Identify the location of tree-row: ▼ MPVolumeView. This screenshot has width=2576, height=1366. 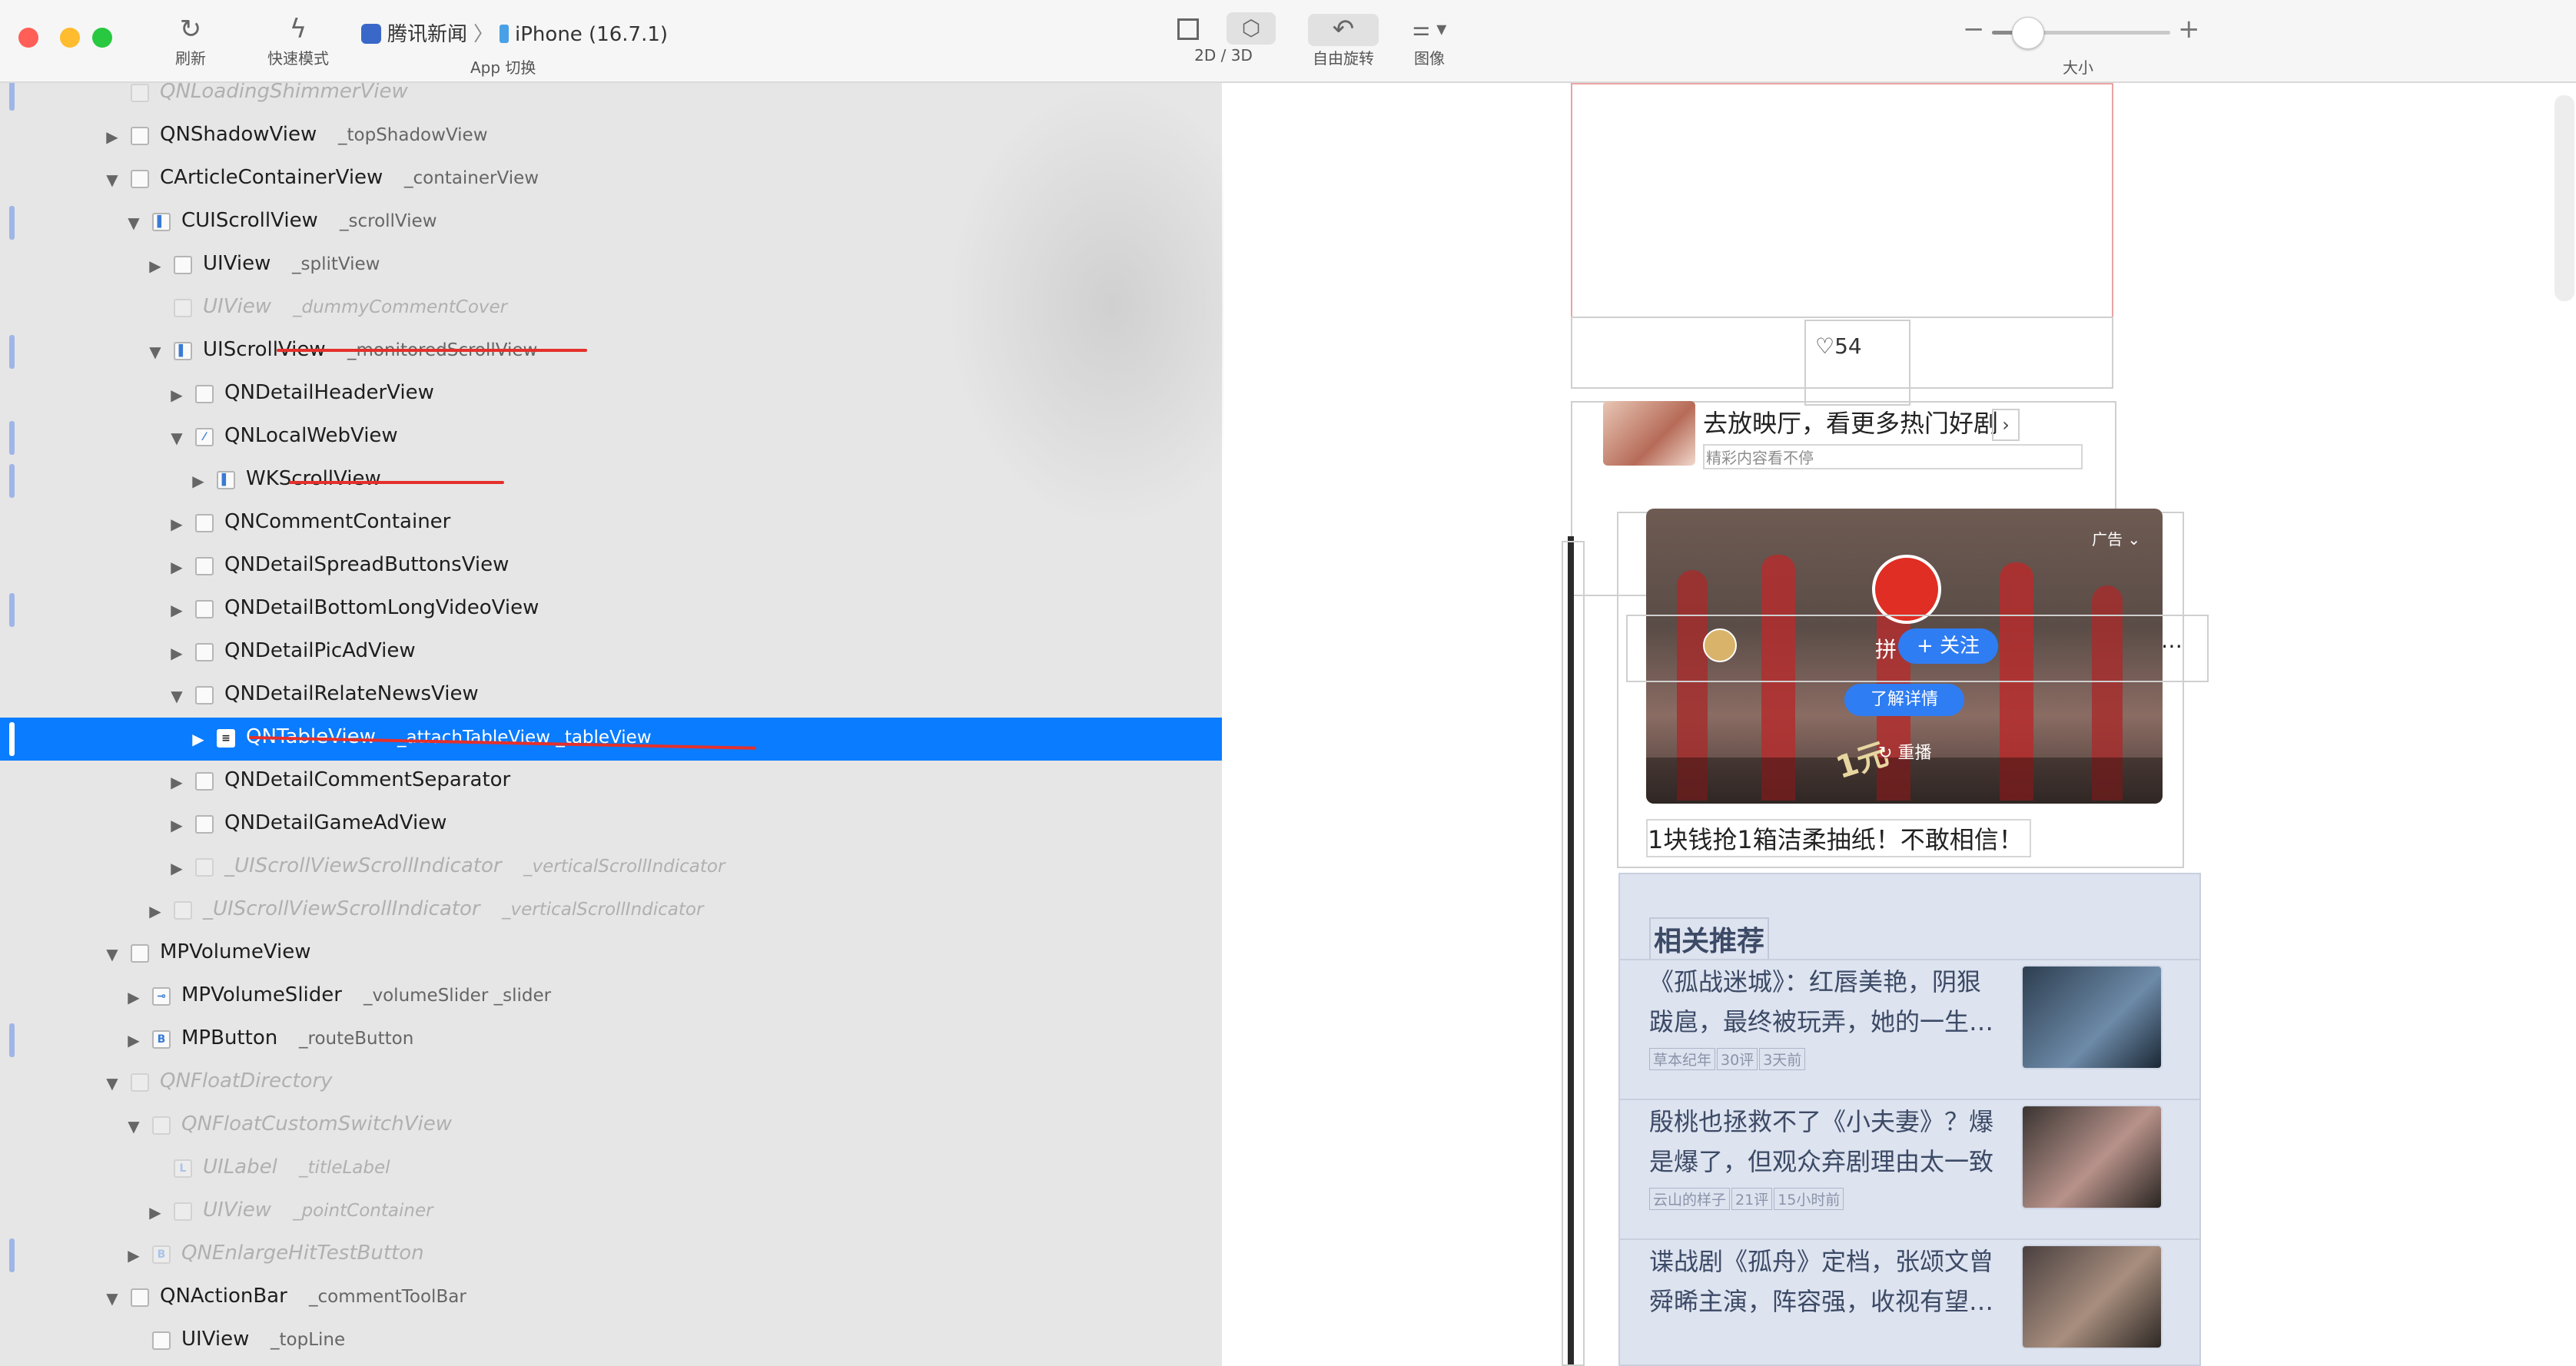
(611, 954).